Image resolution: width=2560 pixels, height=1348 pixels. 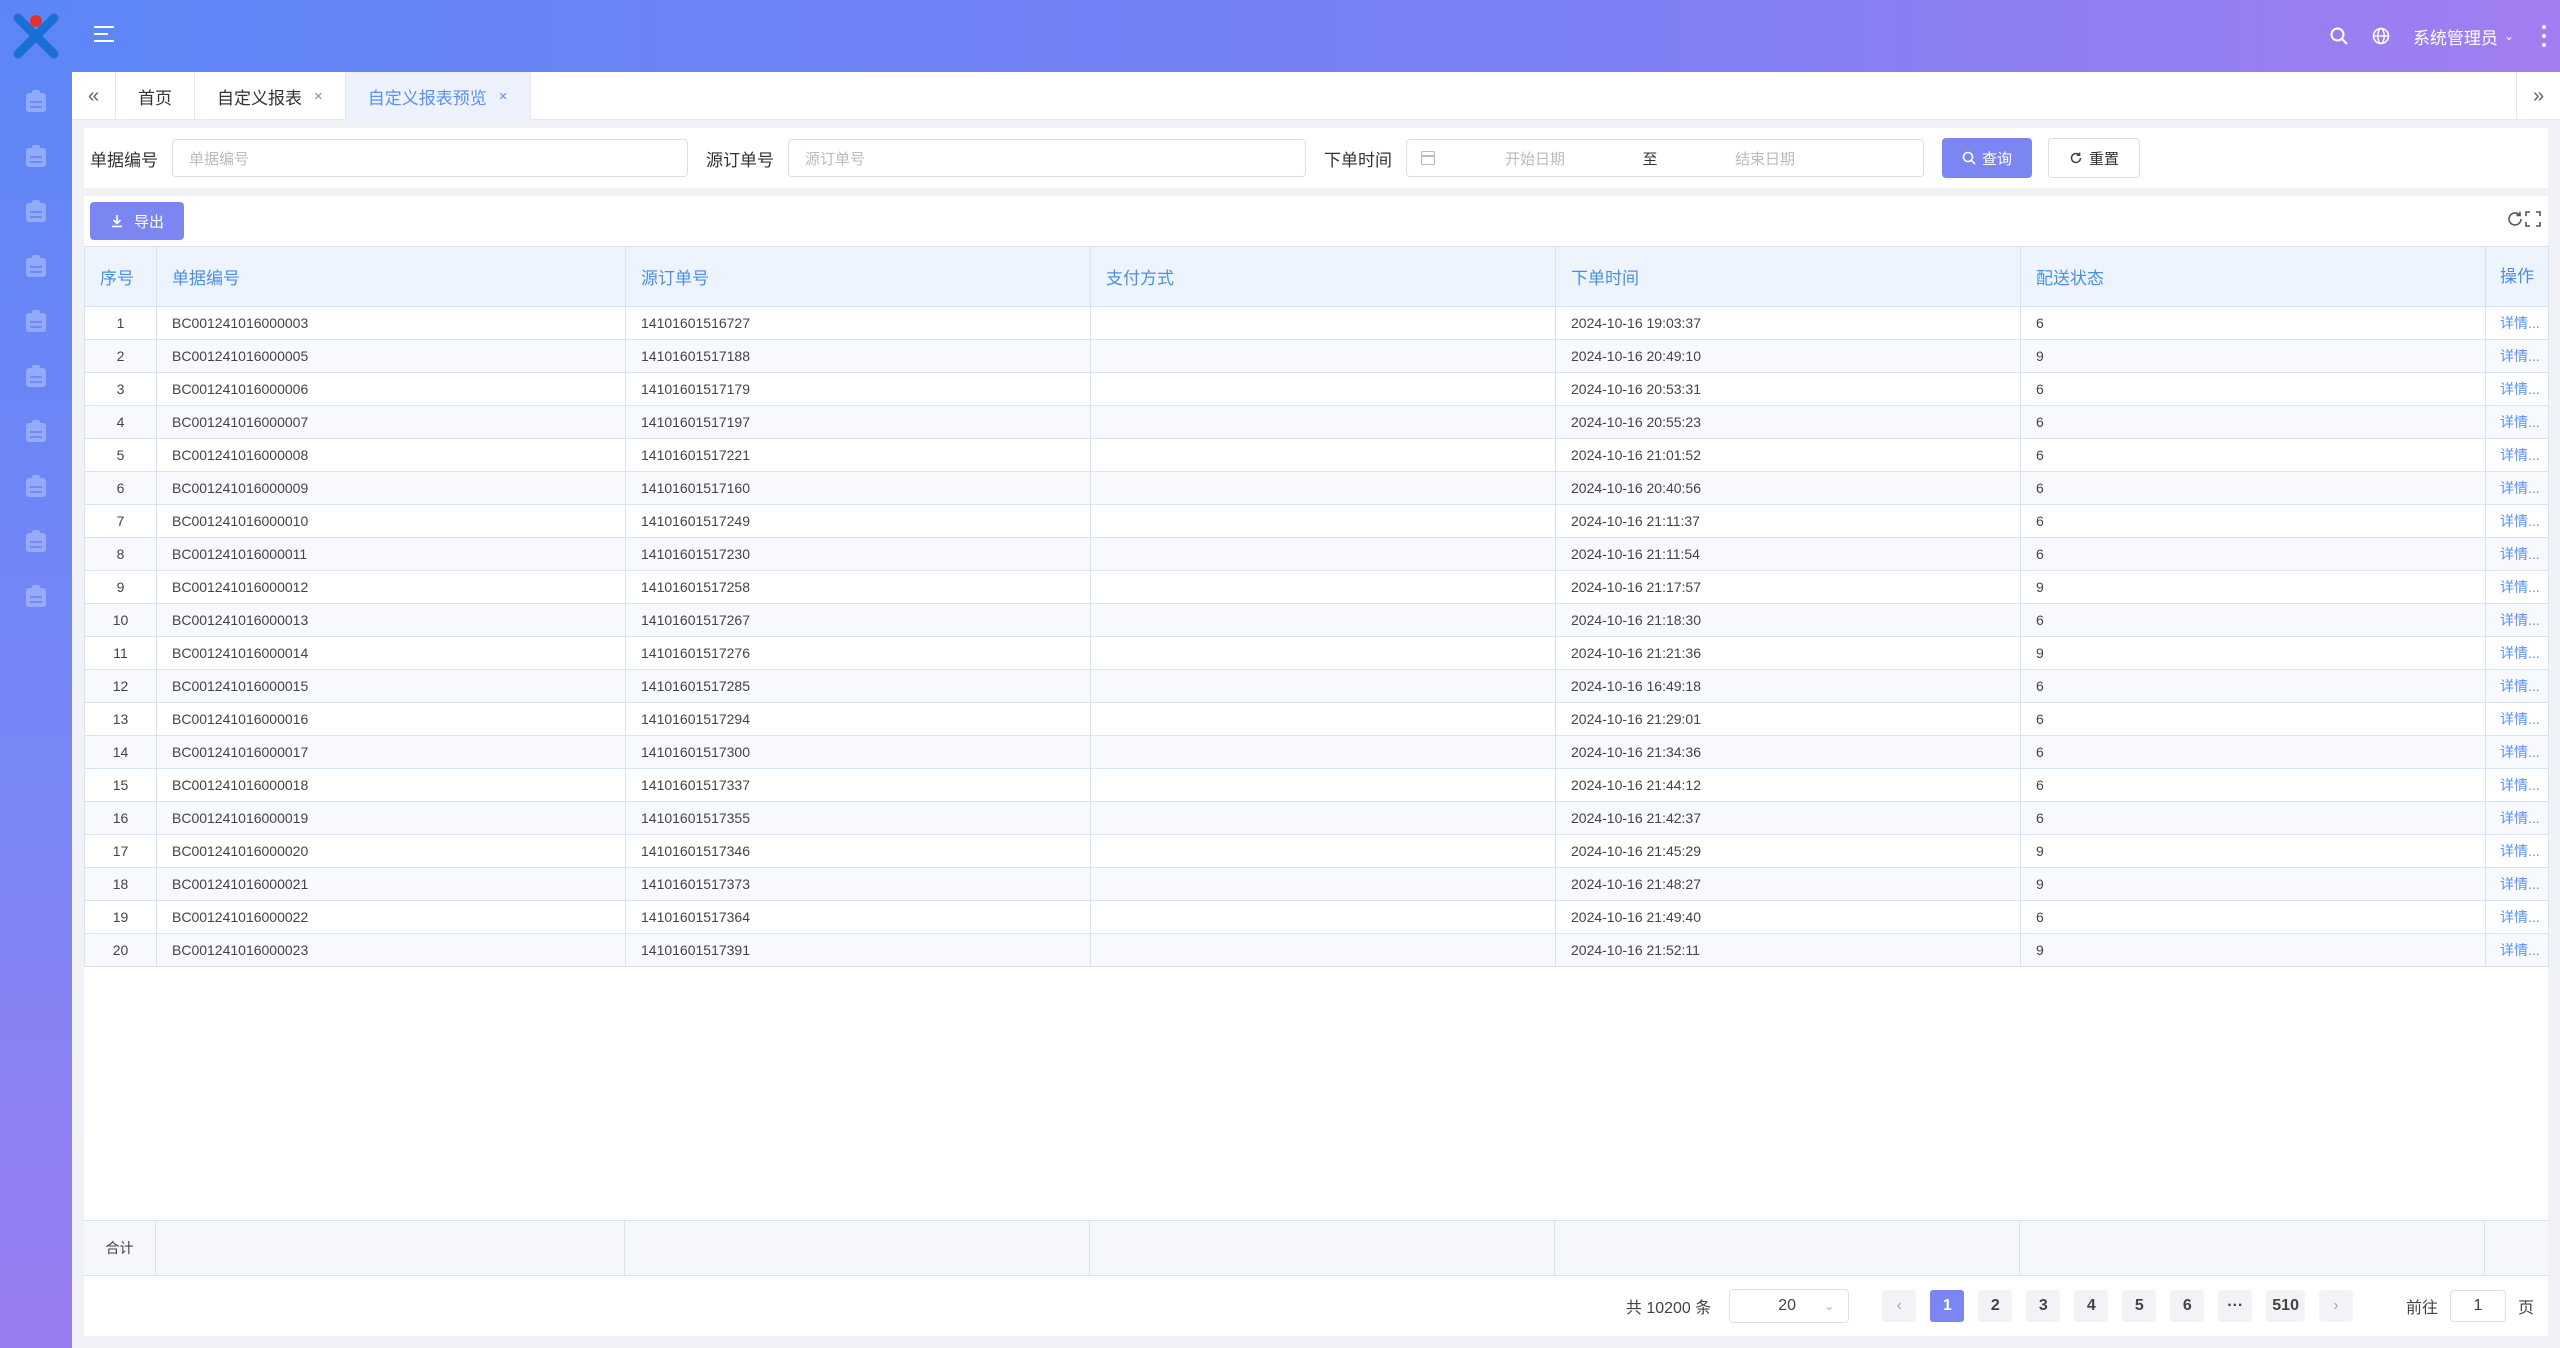 What do you see at coordinates (858, 422) in the screenshot?
I see `table-cell: 14101601517197` at bounding box center [858, 422].